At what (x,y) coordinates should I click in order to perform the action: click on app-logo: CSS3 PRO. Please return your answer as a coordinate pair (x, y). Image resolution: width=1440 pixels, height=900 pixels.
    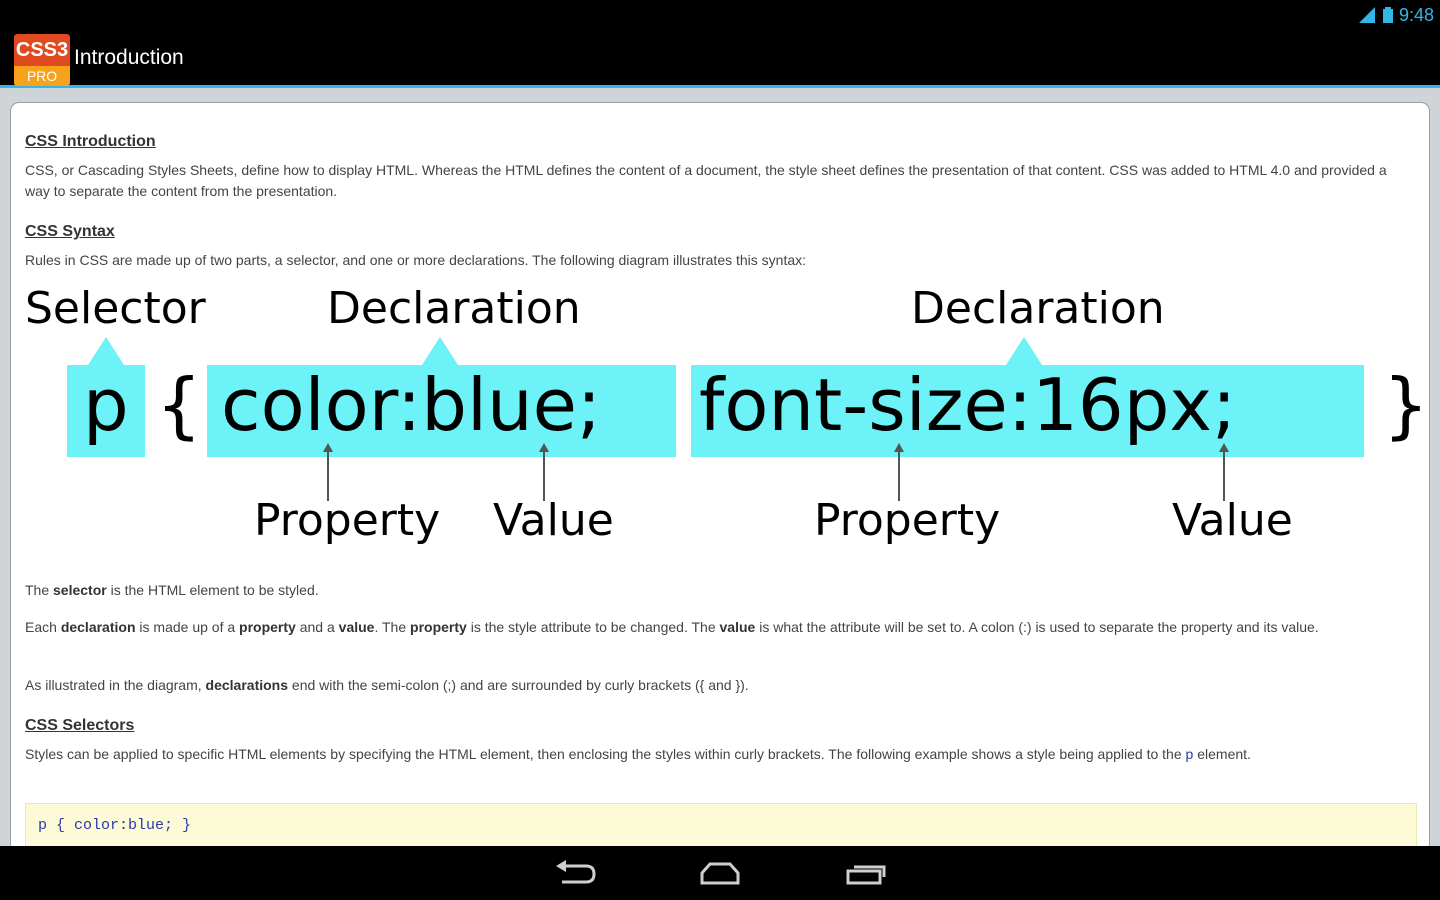
    Looking at the image, I should click on (42, 61).